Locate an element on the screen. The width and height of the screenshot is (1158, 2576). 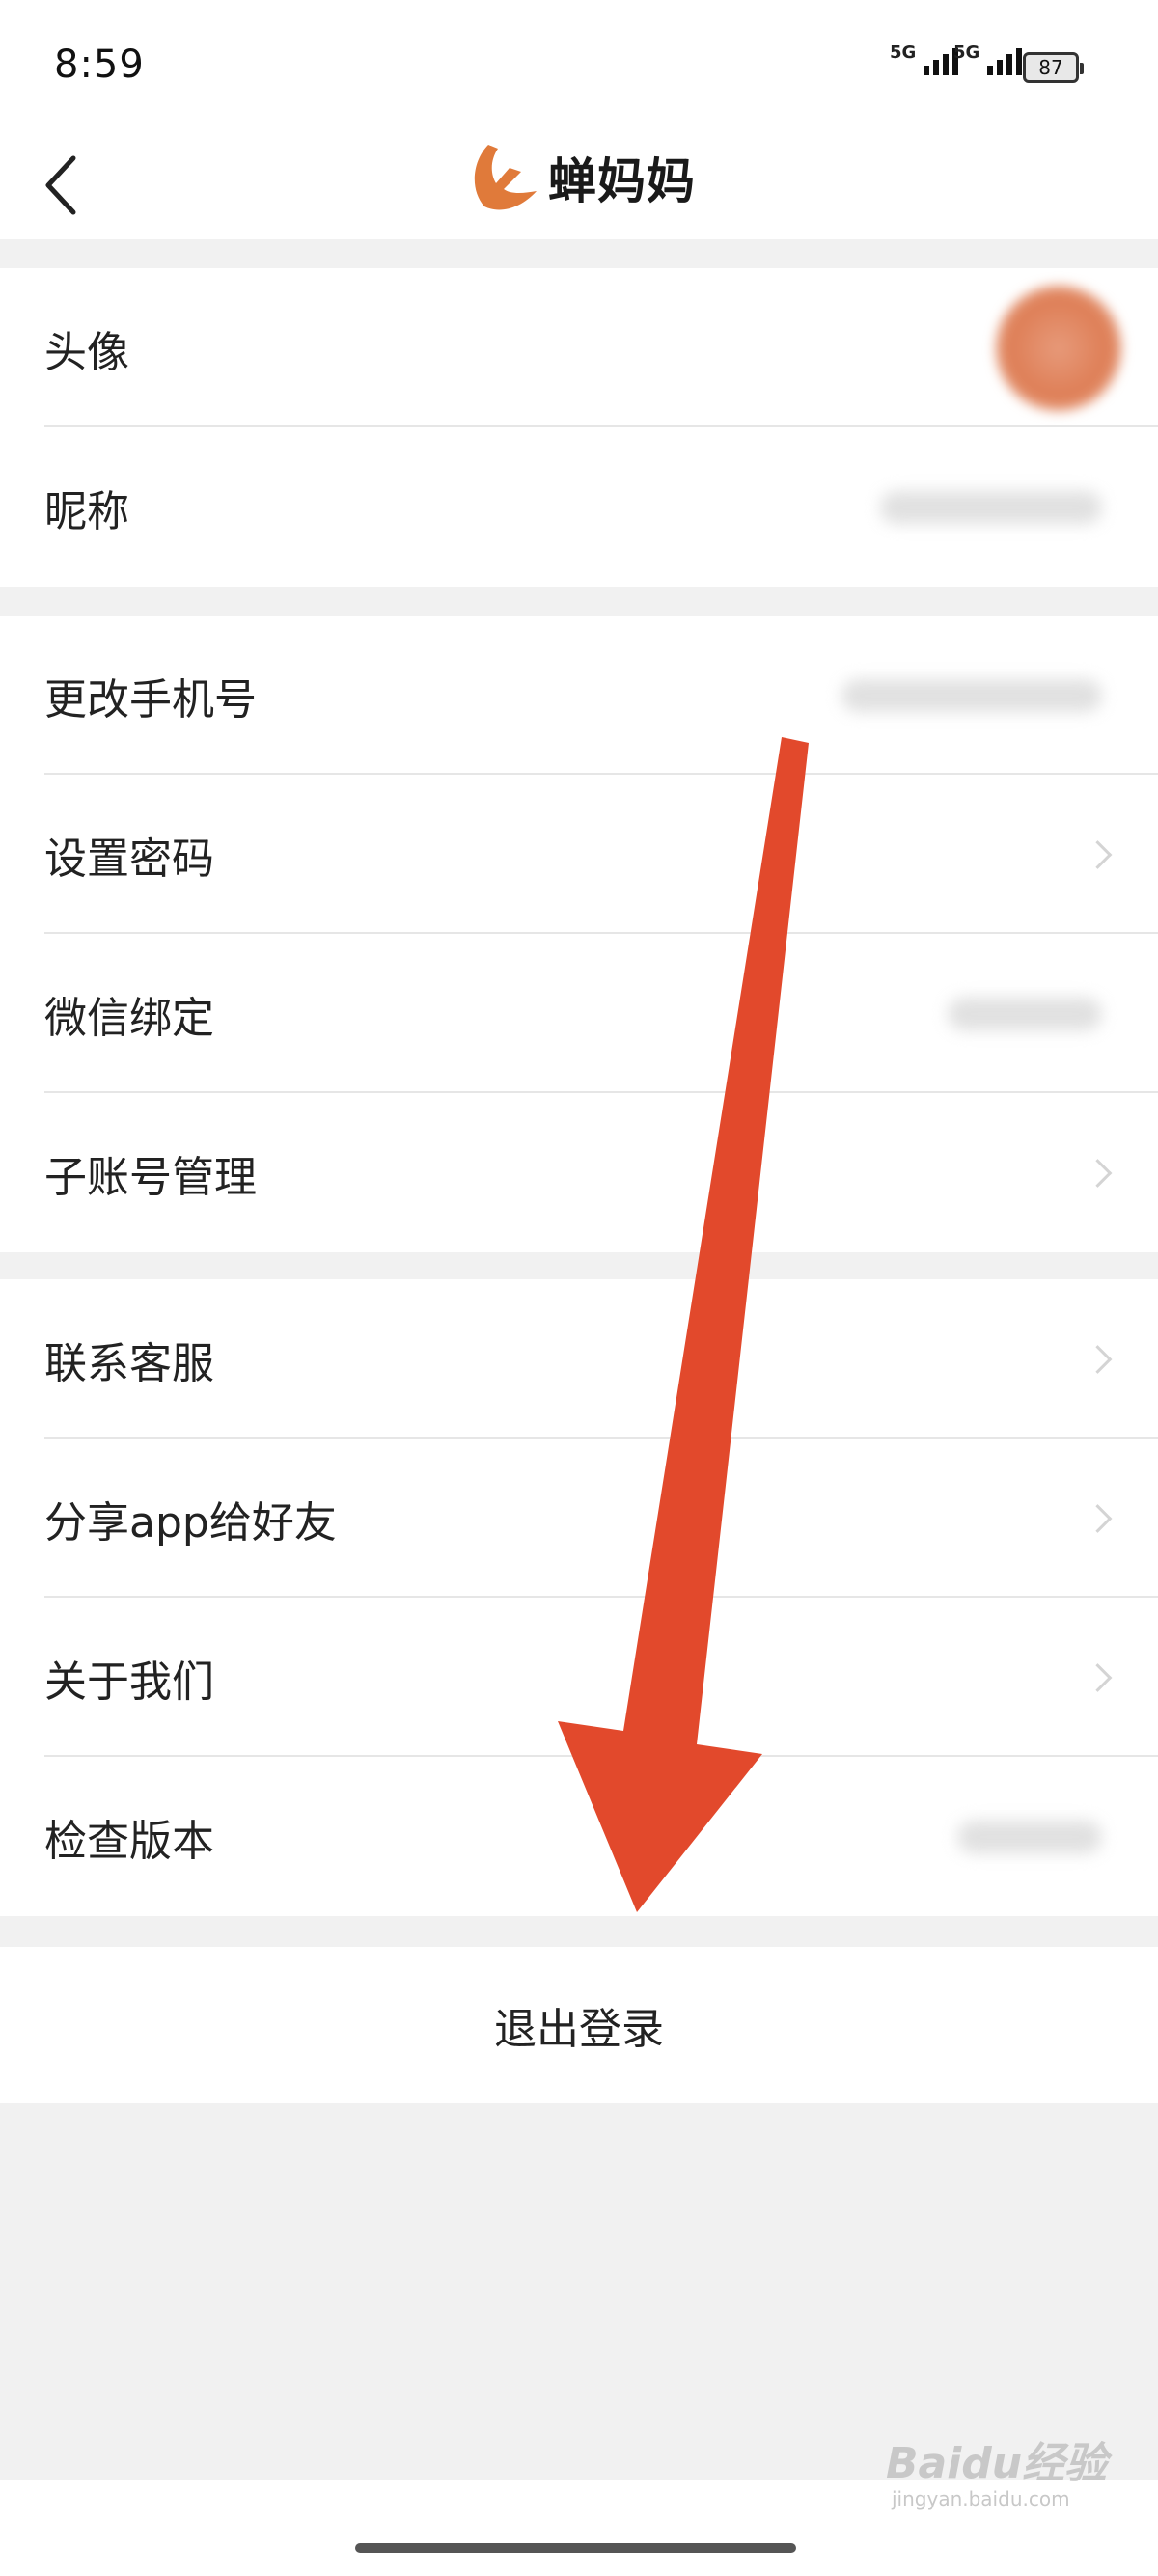
list-item-label: 头像 is located at coordinates (86, 352).